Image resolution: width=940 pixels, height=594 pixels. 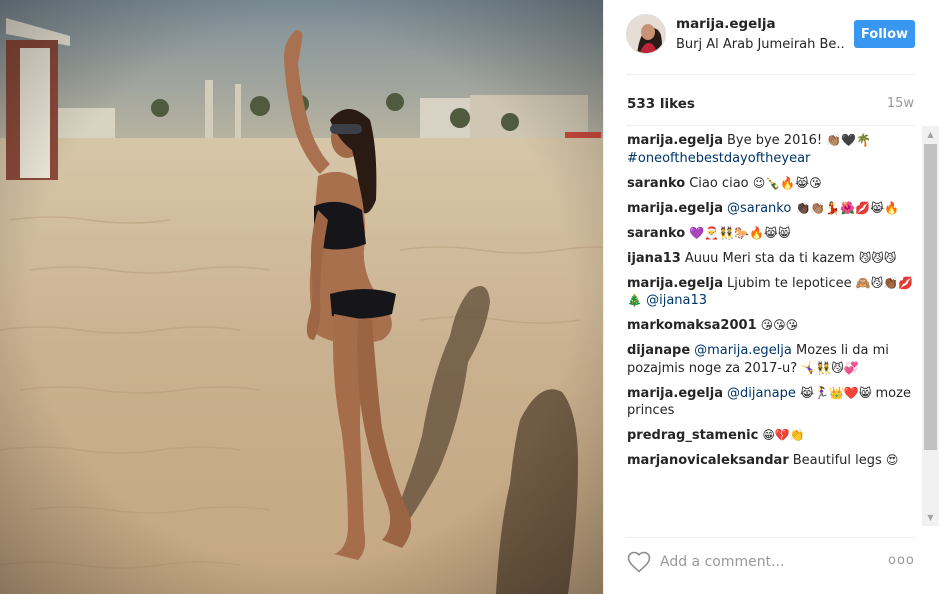 What do you see at coordinates (771, 125) in the screenshot?
I see `likes-divider` at bounding box center [771, 125].